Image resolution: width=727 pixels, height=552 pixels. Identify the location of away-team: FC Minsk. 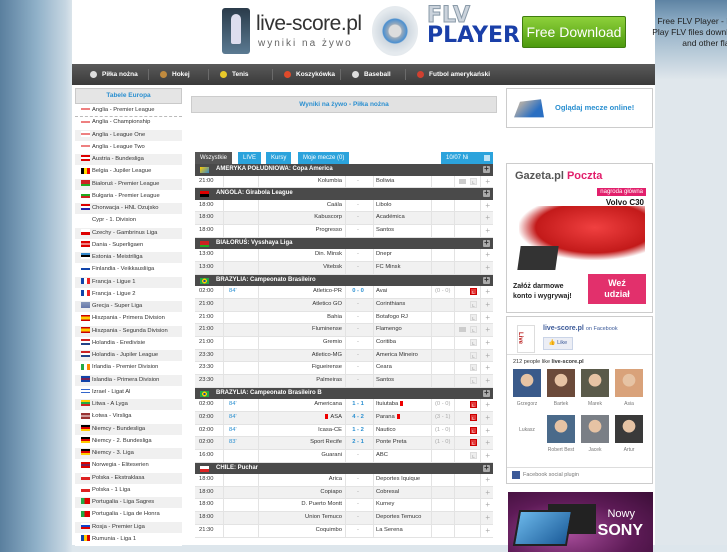
(388, 268).